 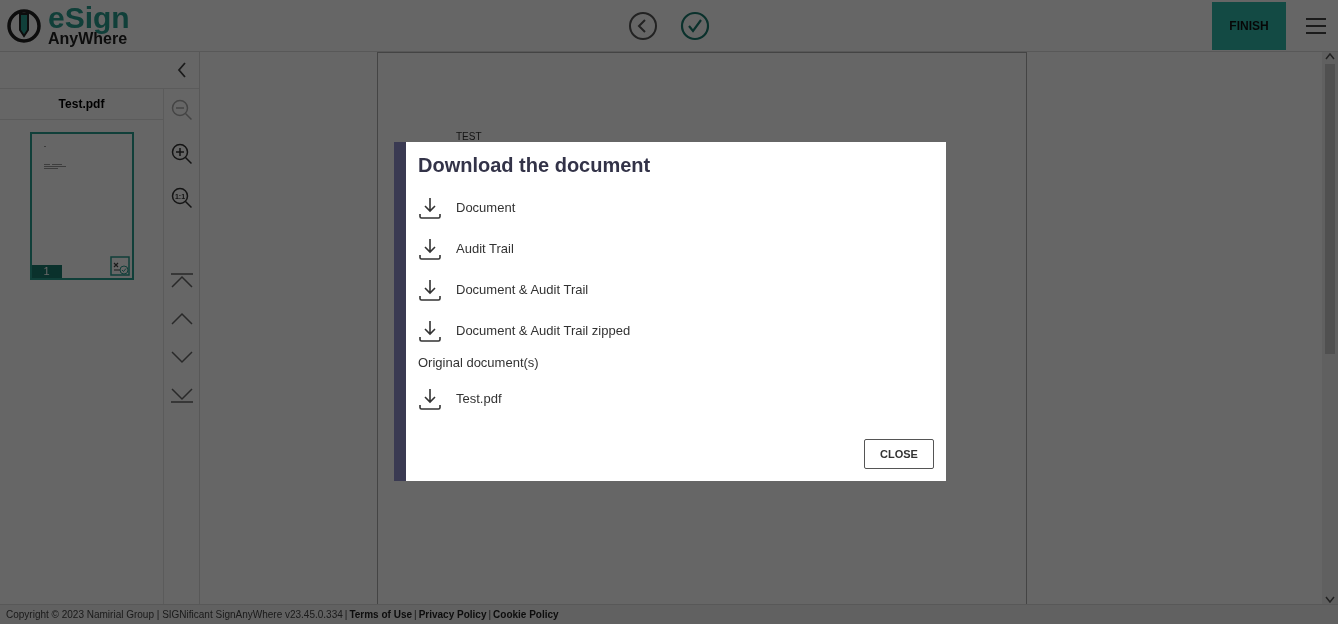 What do you see at coordinates (174, 614) in the screenshot?
I see `copyright-text: Copyright © 2023 Namirial Group | SIGNificant SignAnyWhere v23.45.0.334` at bounding box center [174, 614].